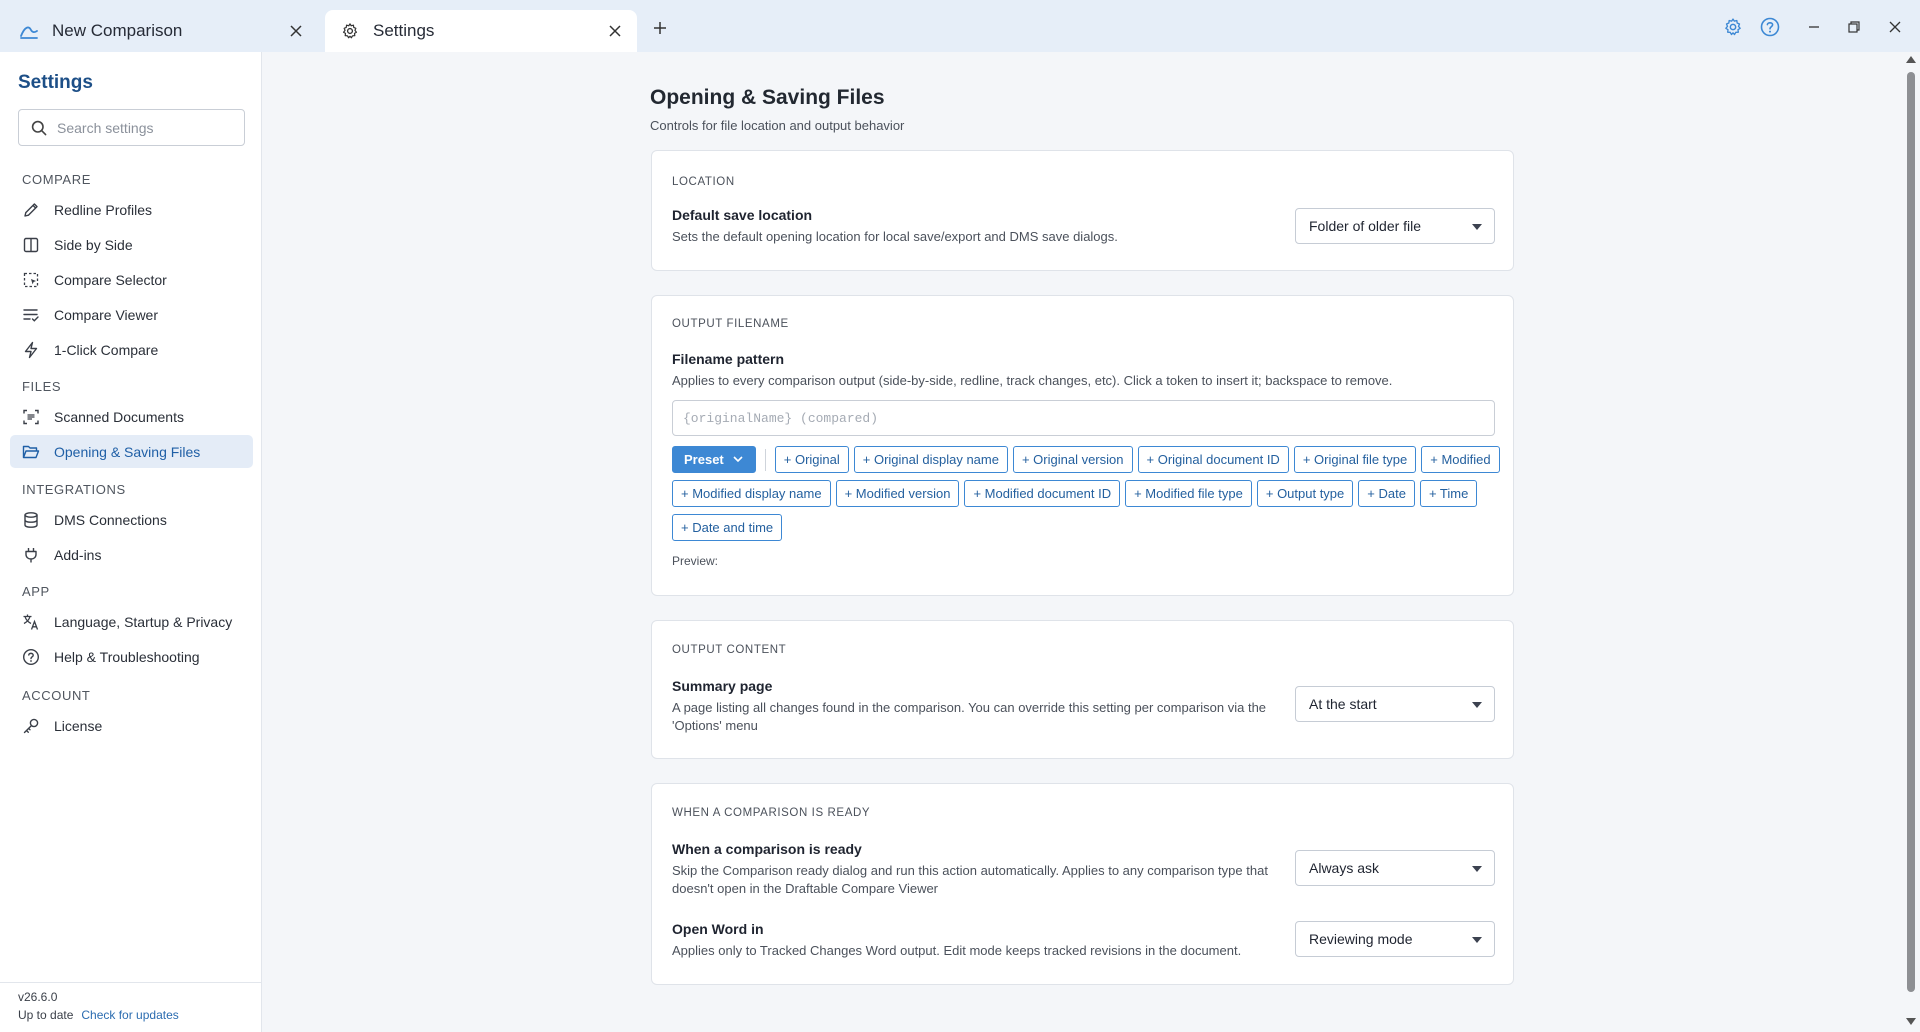 This screenshot has width=1920, height=1032. Describe the element at coordinates (1305, 493) in the screenshot. I see `token-output-type: + Output type` at that location.